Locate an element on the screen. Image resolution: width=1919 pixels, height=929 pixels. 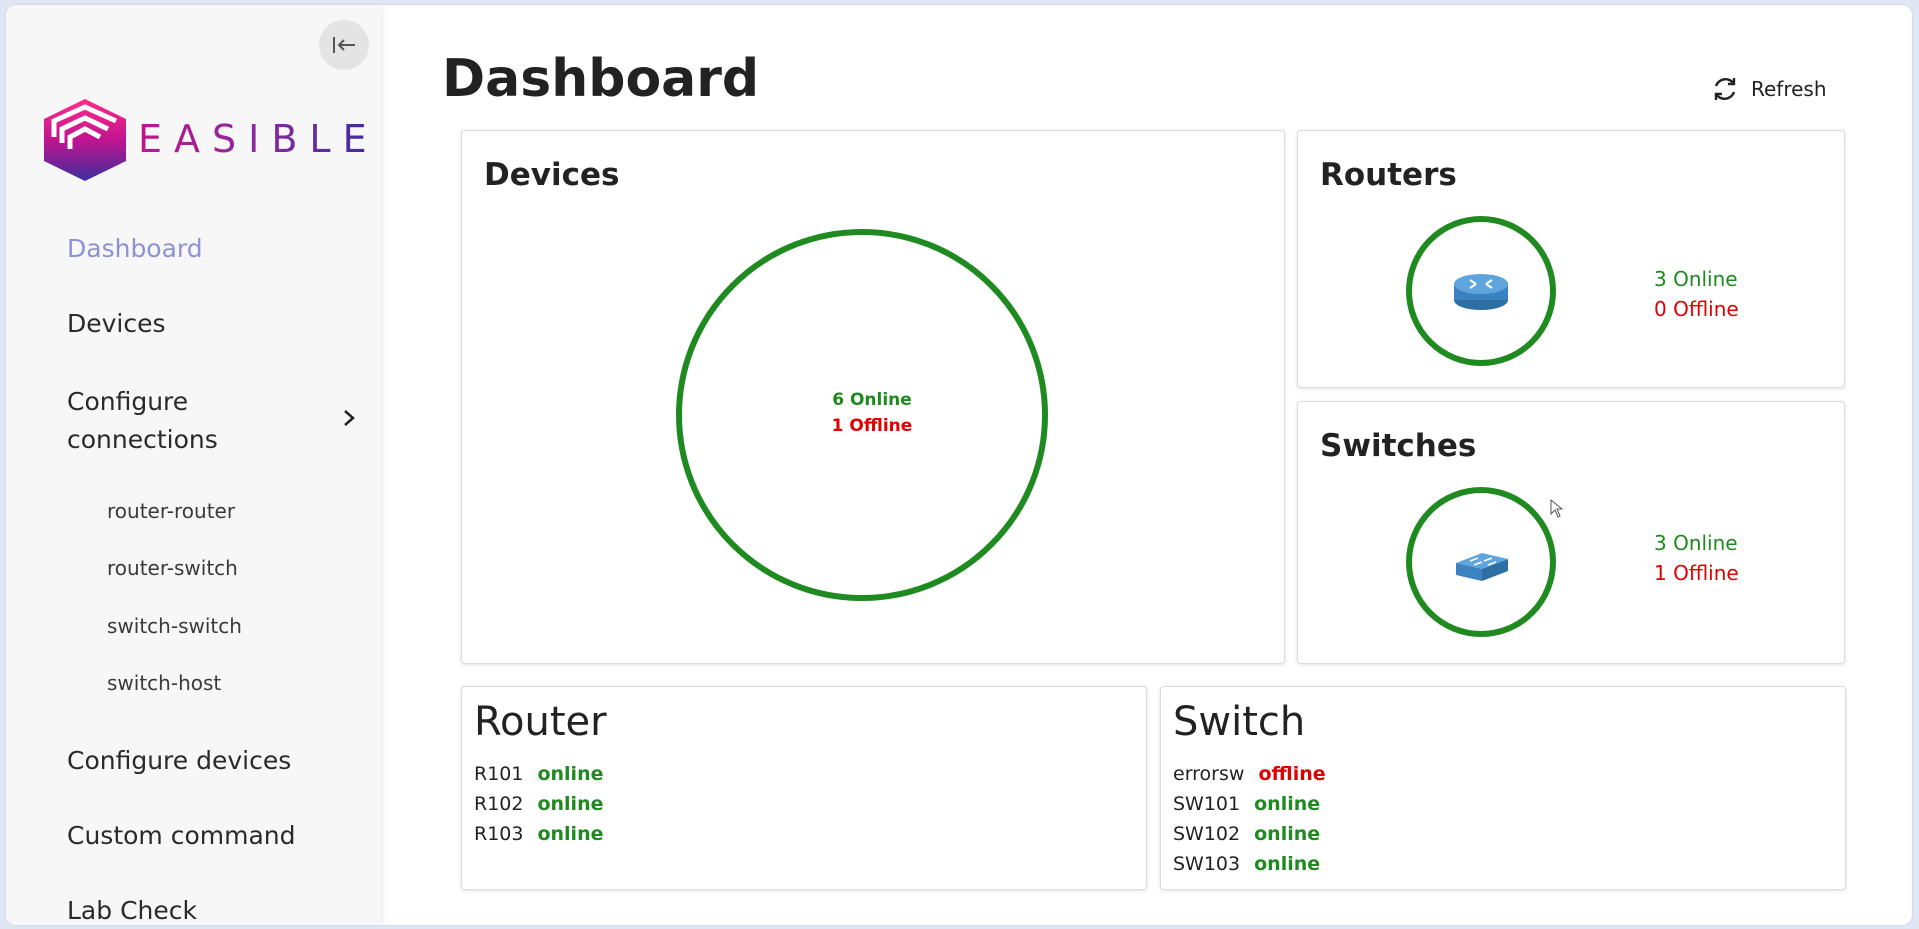
collapse-sidebar-button is located at coordinates (344, 45).